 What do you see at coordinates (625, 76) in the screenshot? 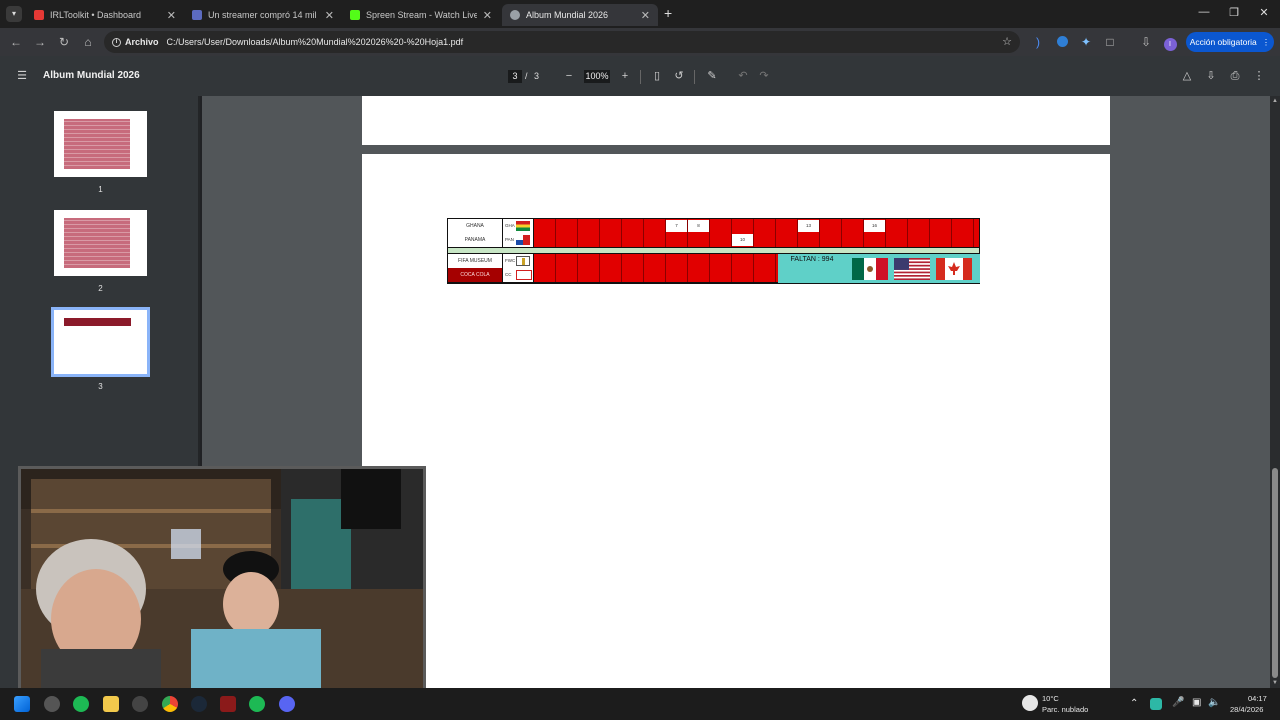
I see `zoom-in-icon: +` at bounding box center [625, 76].